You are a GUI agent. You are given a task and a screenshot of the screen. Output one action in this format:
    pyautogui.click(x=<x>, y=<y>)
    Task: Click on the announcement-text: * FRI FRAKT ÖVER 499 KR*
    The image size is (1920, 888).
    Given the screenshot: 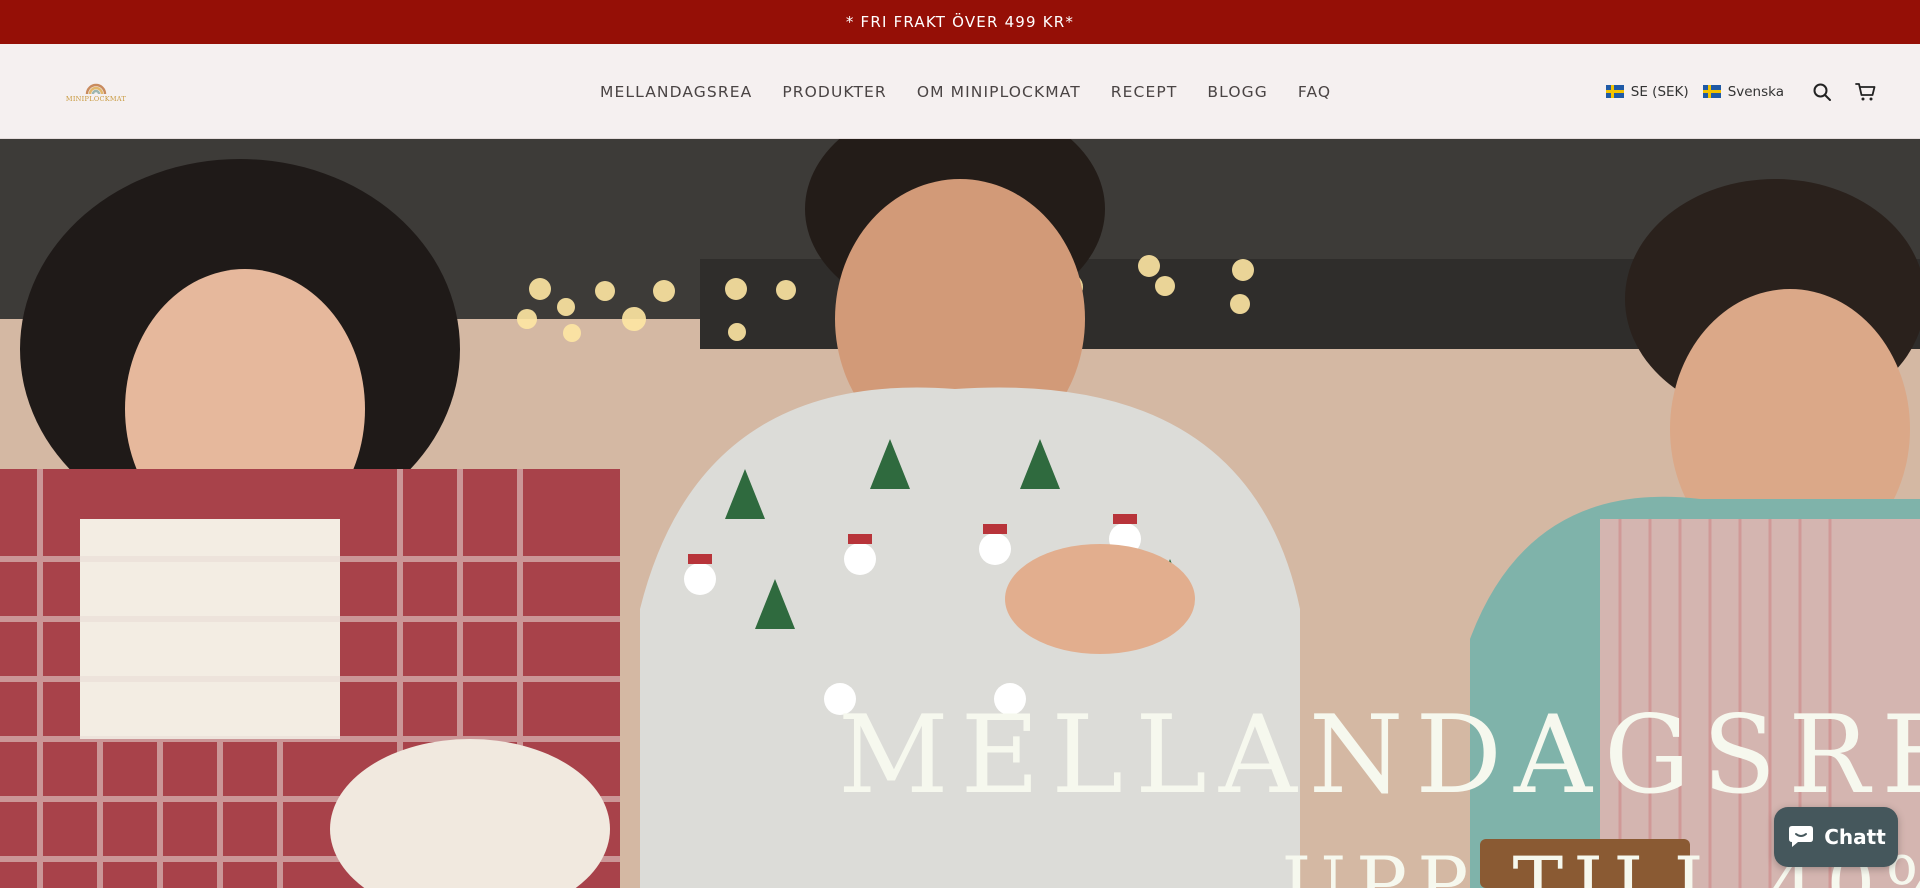 What is the action you would take?
    pyautogui.click(x=960, y=22)
    